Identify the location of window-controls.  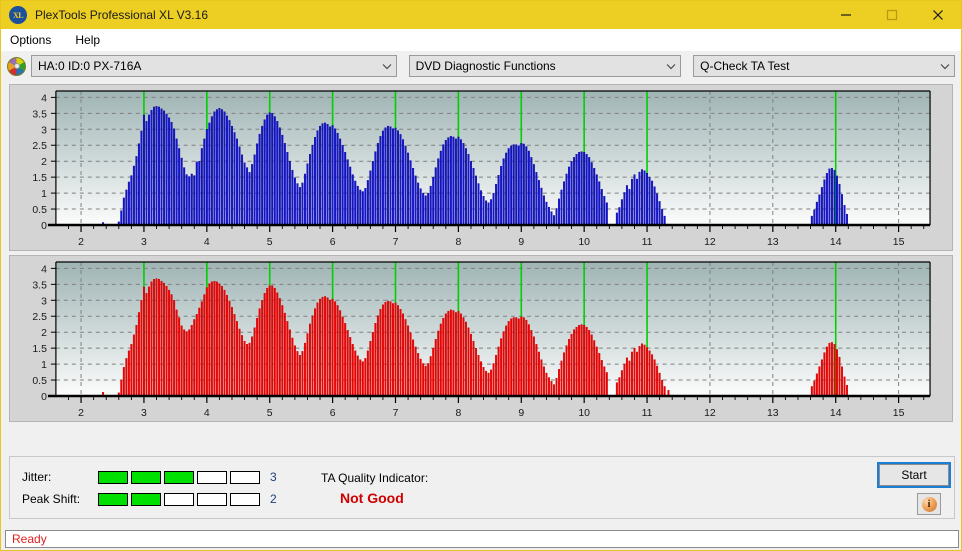
(892, 15).